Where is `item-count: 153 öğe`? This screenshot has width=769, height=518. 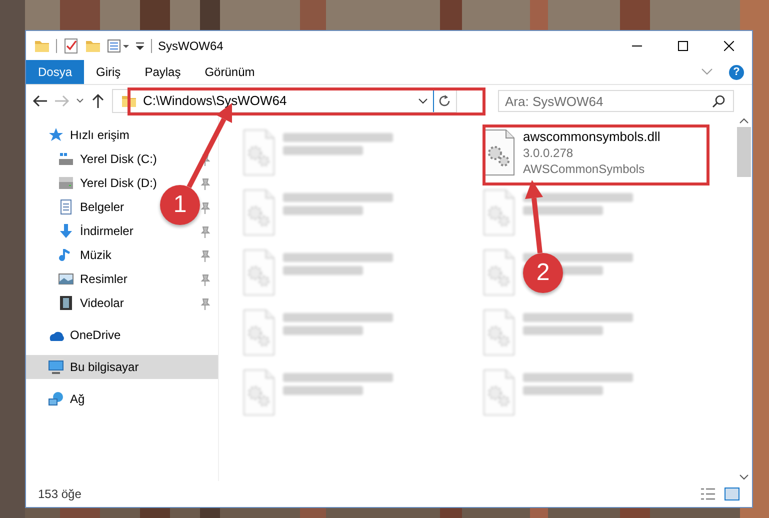 item-count: 153 öğe is located at coordinates (60, 494).